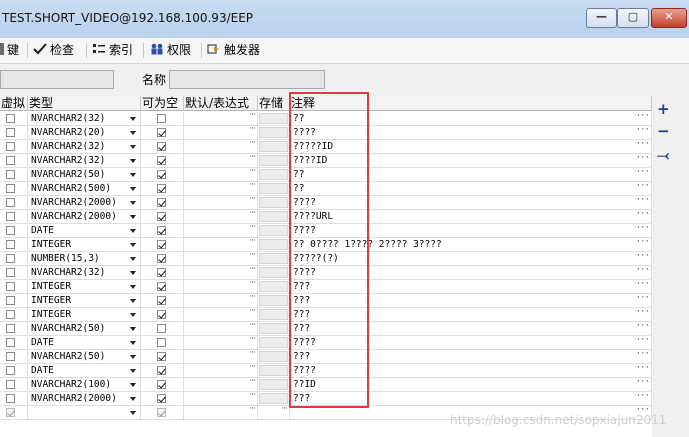 The height and width of the screenshot is (437, 689). Describe the element at coordinates (471, 175) in the screenshot. I see `comment-cell: ?? ···` at that location.